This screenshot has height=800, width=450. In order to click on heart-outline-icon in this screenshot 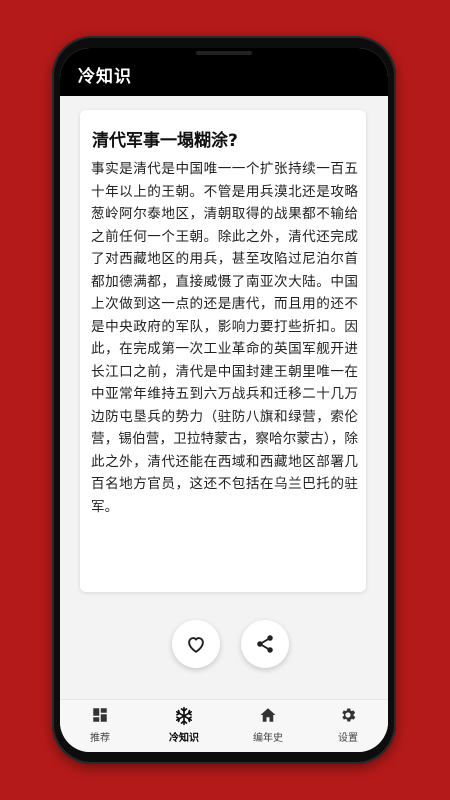, I will do `click(196, 645)`.